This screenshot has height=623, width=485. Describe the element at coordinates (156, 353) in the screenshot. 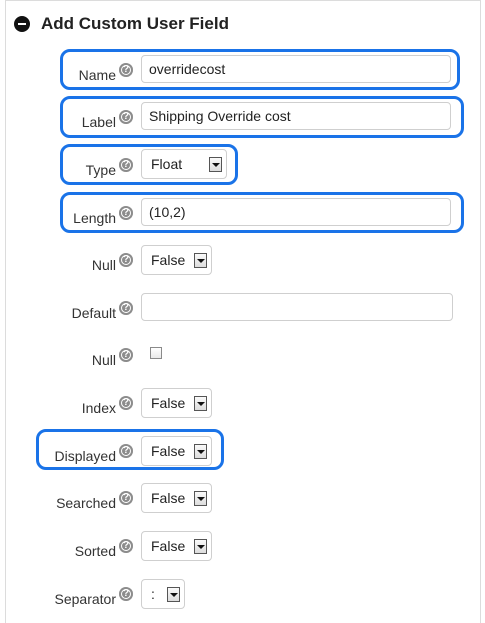

I see `null-checkbox` at that location.